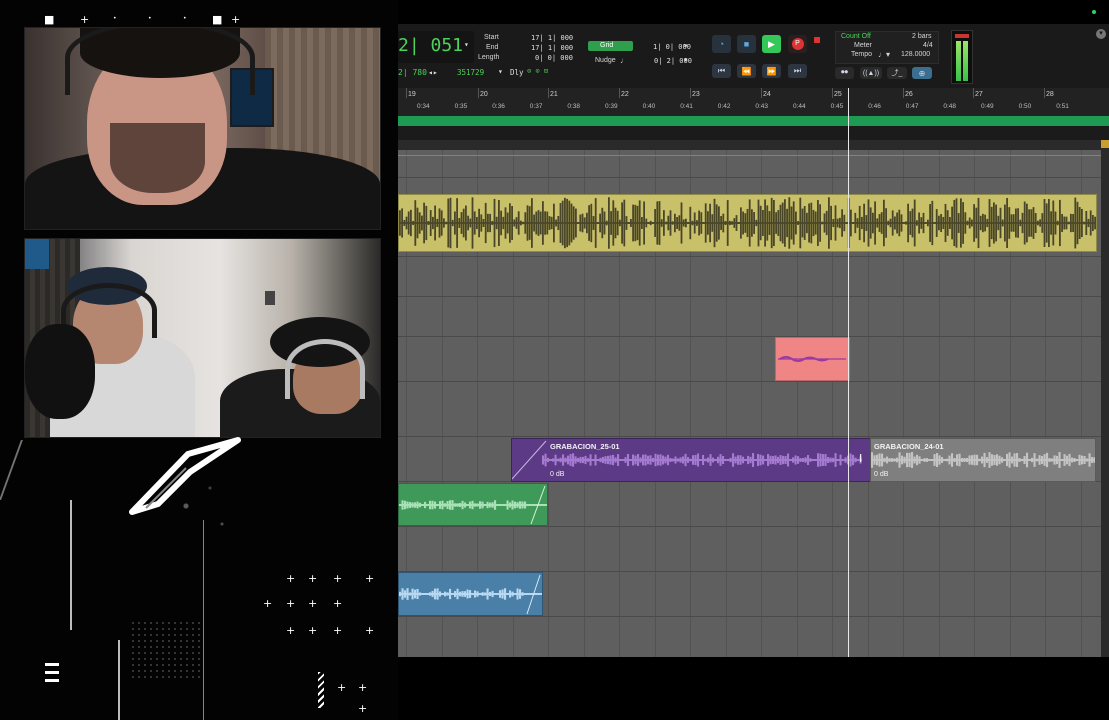  Describe the element at coordinates (753, 145) in the screenshot. I see `marker-row` at that location.